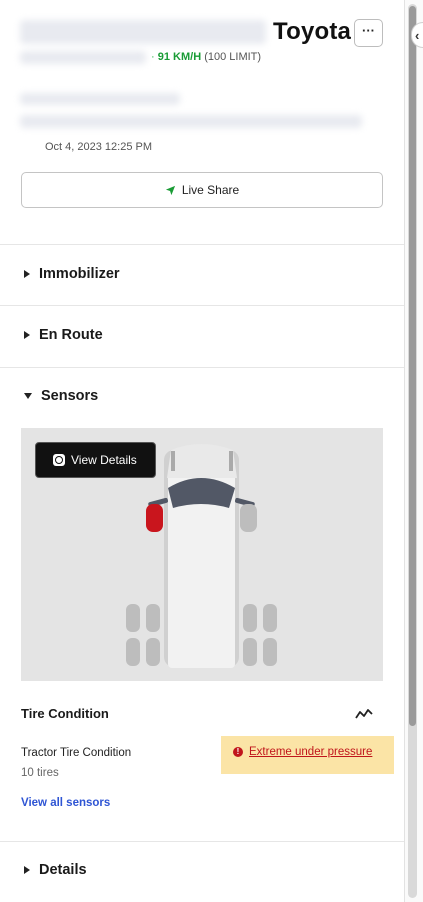 Image resolution: width=423 pixels, height=902 pixels. I want to click on tire-condition-title: Tire Condition, so click(65, 713).